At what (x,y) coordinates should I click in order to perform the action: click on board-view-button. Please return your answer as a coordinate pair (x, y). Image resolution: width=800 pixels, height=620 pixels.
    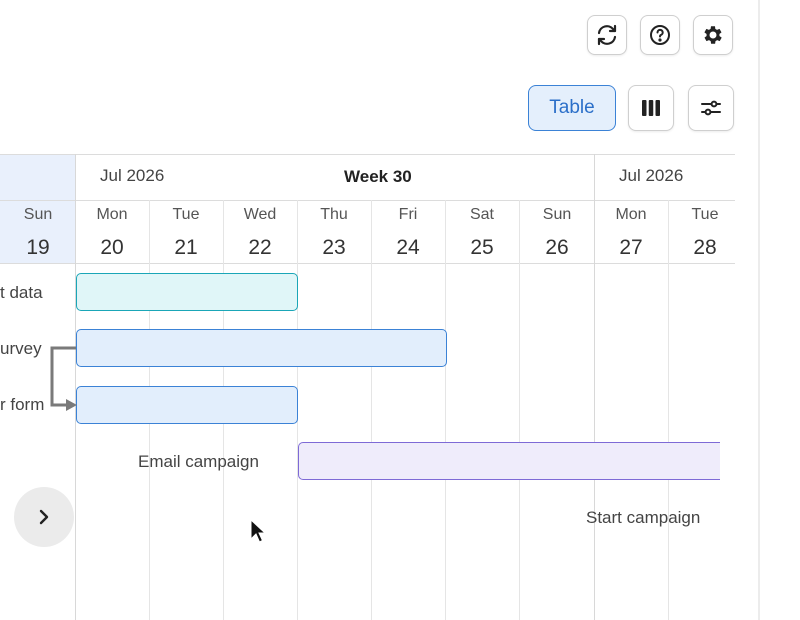
    Looking at the image, I should click on (651, 108).